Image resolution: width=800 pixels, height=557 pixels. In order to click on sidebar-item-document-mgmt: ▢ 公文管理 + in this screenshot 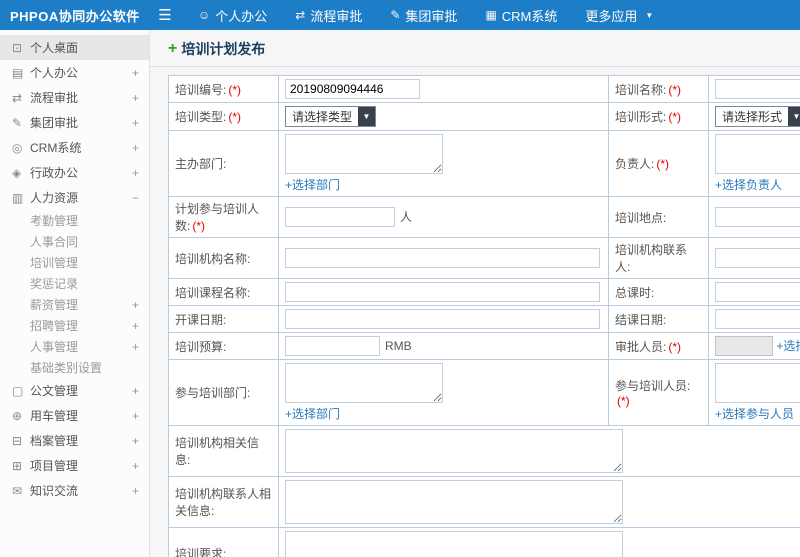, I will do `click(74, 390)`.